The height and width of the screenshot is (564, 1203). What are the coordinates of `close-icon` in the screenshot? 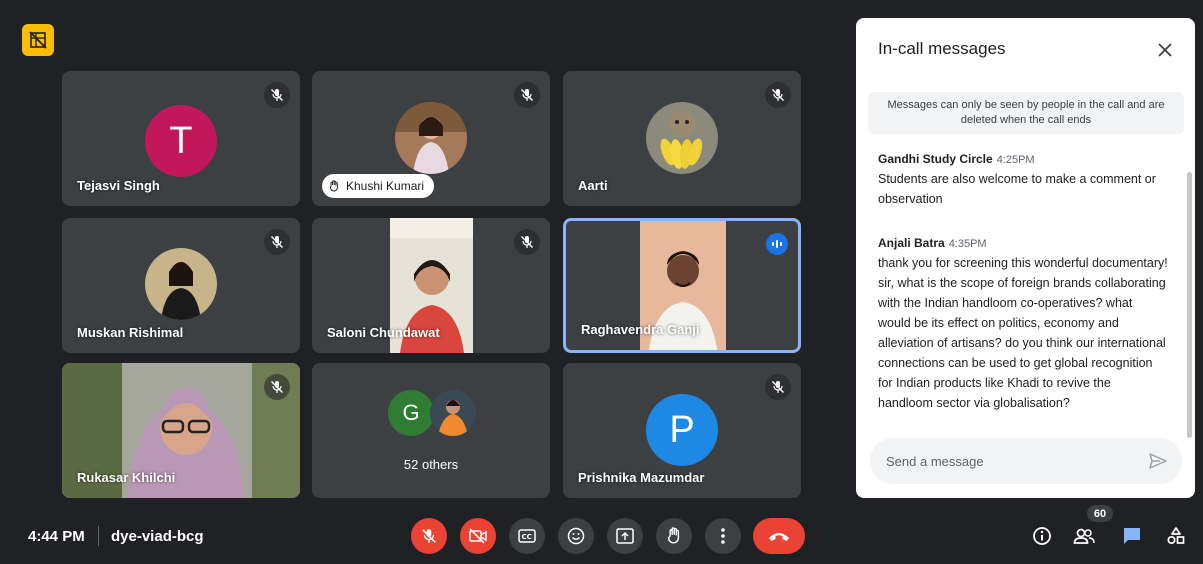 It's located at (1165, 50).